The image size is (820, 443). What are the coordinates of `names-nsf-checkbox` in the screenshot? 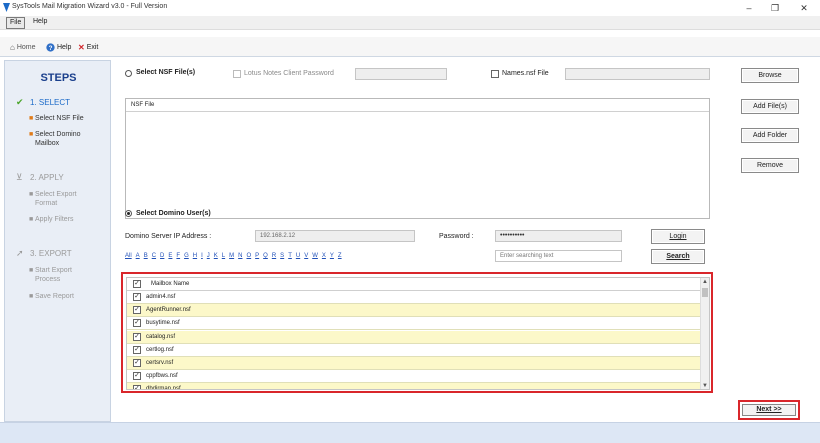 It's located at (495, 74).